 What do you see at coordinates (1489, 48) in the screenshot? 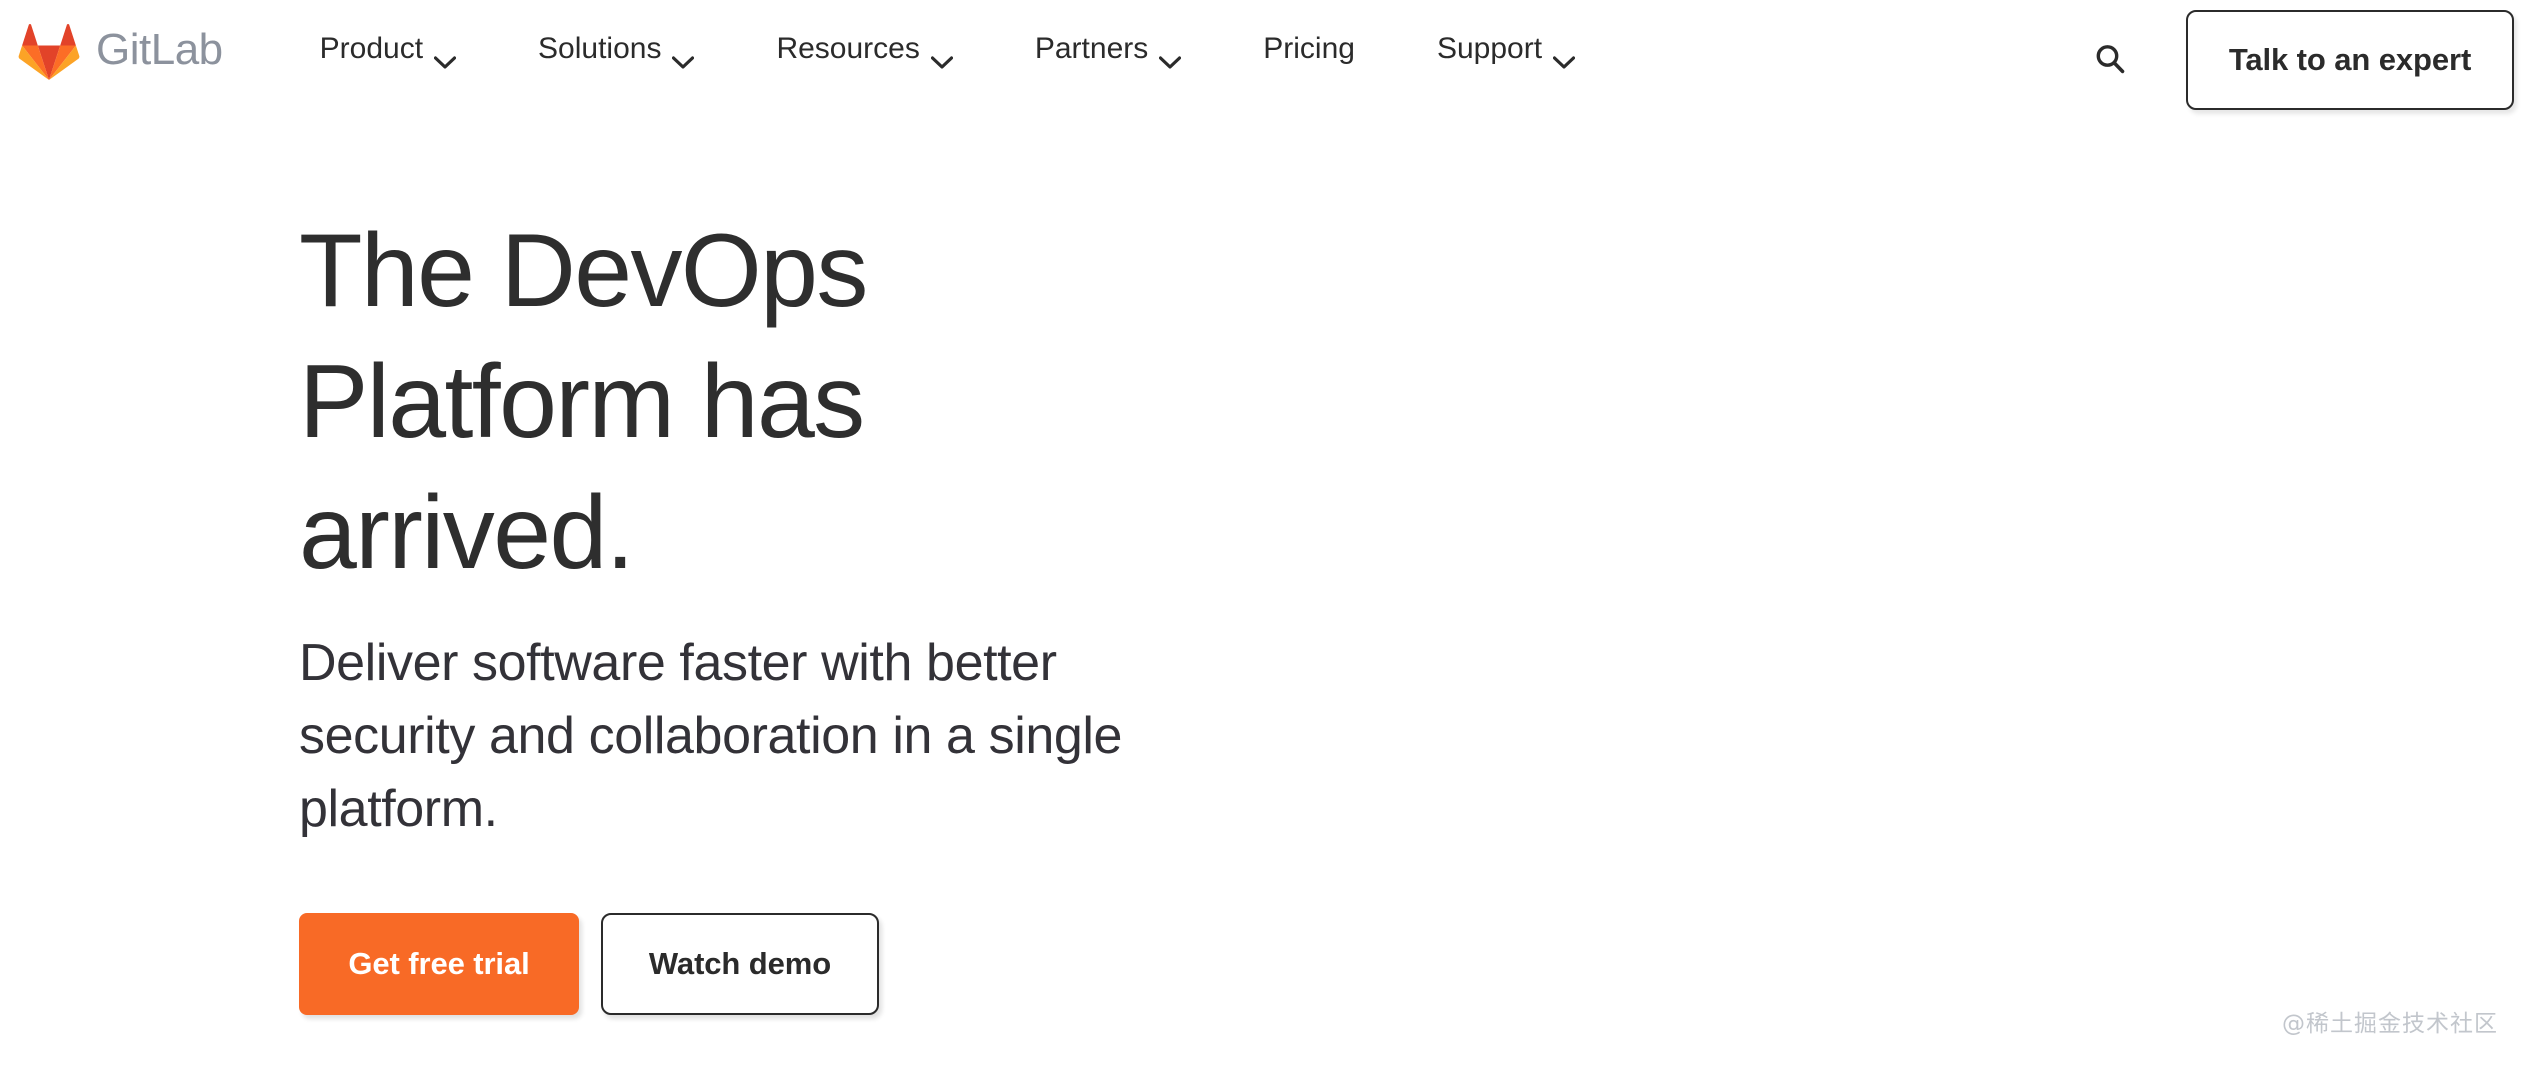
I see `nav-item-label: Support` at bounding box center [1489, 48].